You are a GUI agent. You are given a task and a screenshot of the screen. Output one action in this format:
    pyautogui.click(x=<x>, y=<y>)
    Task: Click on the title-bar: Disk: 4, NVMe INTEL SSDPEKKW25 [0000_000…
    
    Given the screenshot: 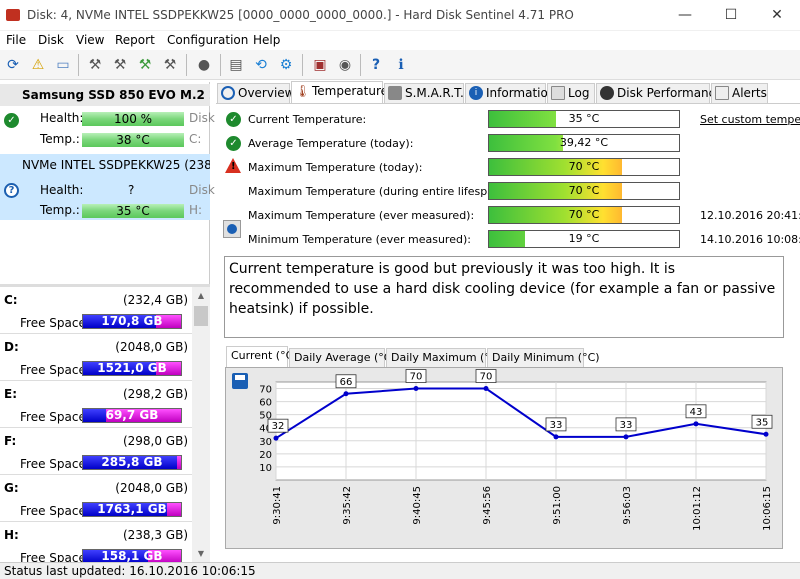 What is the action you would take?
    pyautogui.click(x=400, y=15)
    